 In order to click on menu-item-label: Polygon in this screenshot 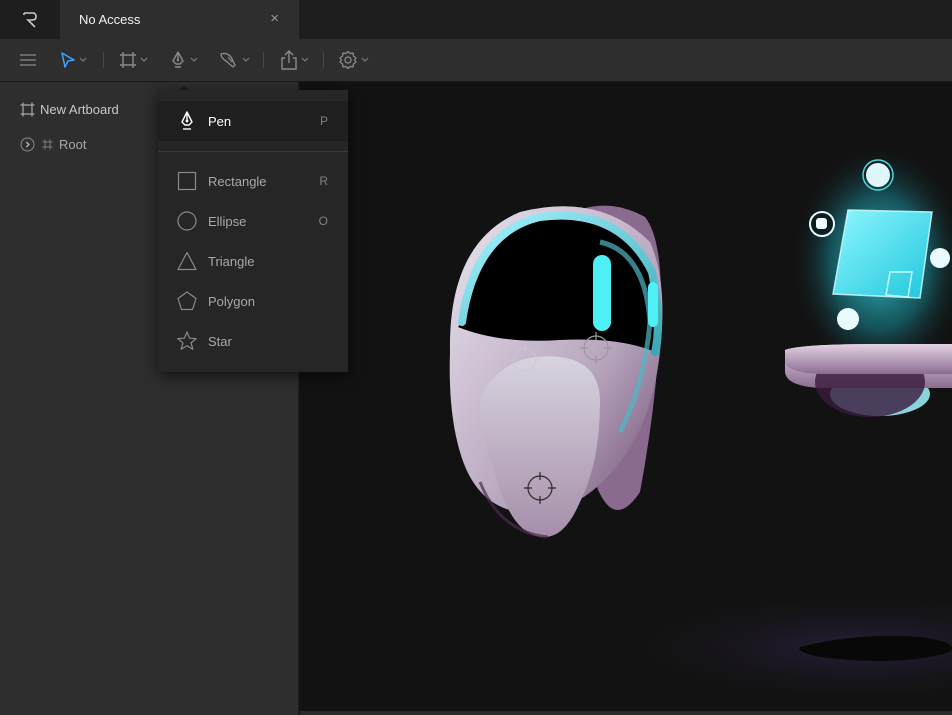, I will do `click(231, 301)`.